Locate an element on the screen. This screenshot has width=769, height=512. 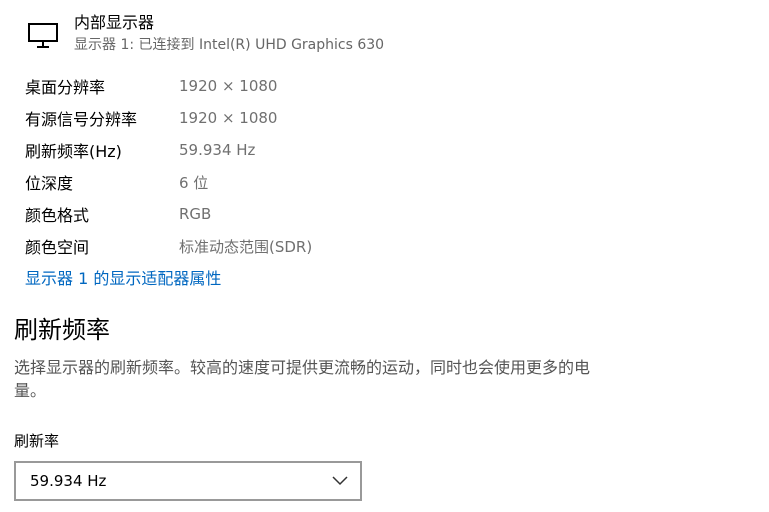
refresh-rate-select-label: 刷新率 is located at coordinates (37, 441).